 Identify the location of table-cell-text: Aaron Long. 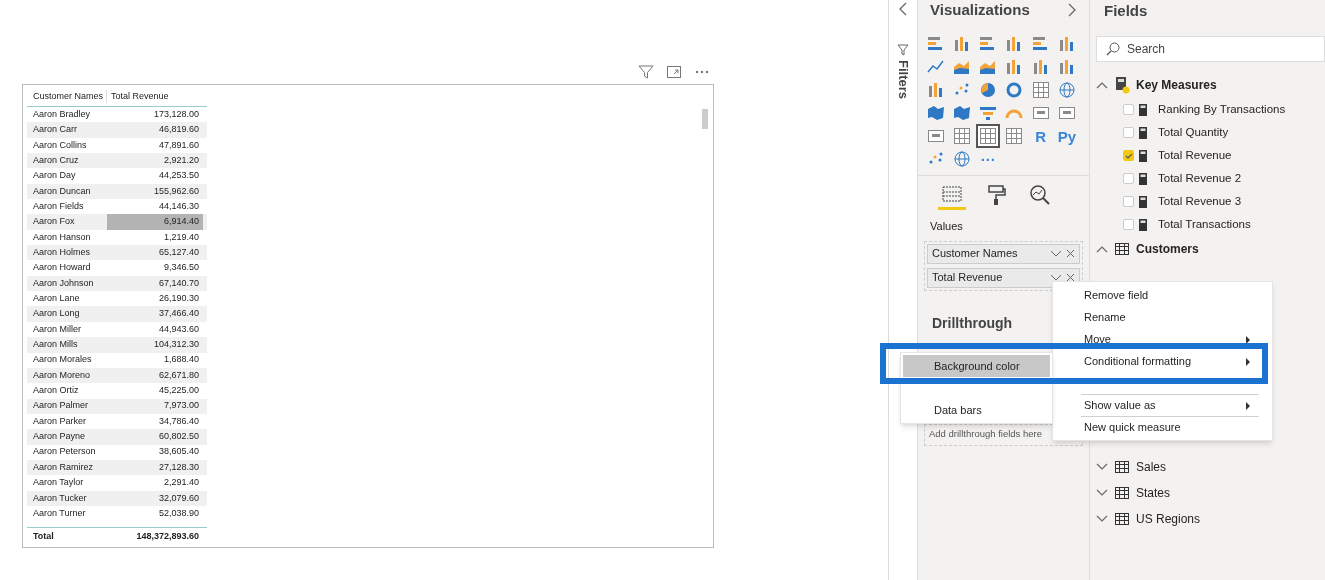
(56, 314).